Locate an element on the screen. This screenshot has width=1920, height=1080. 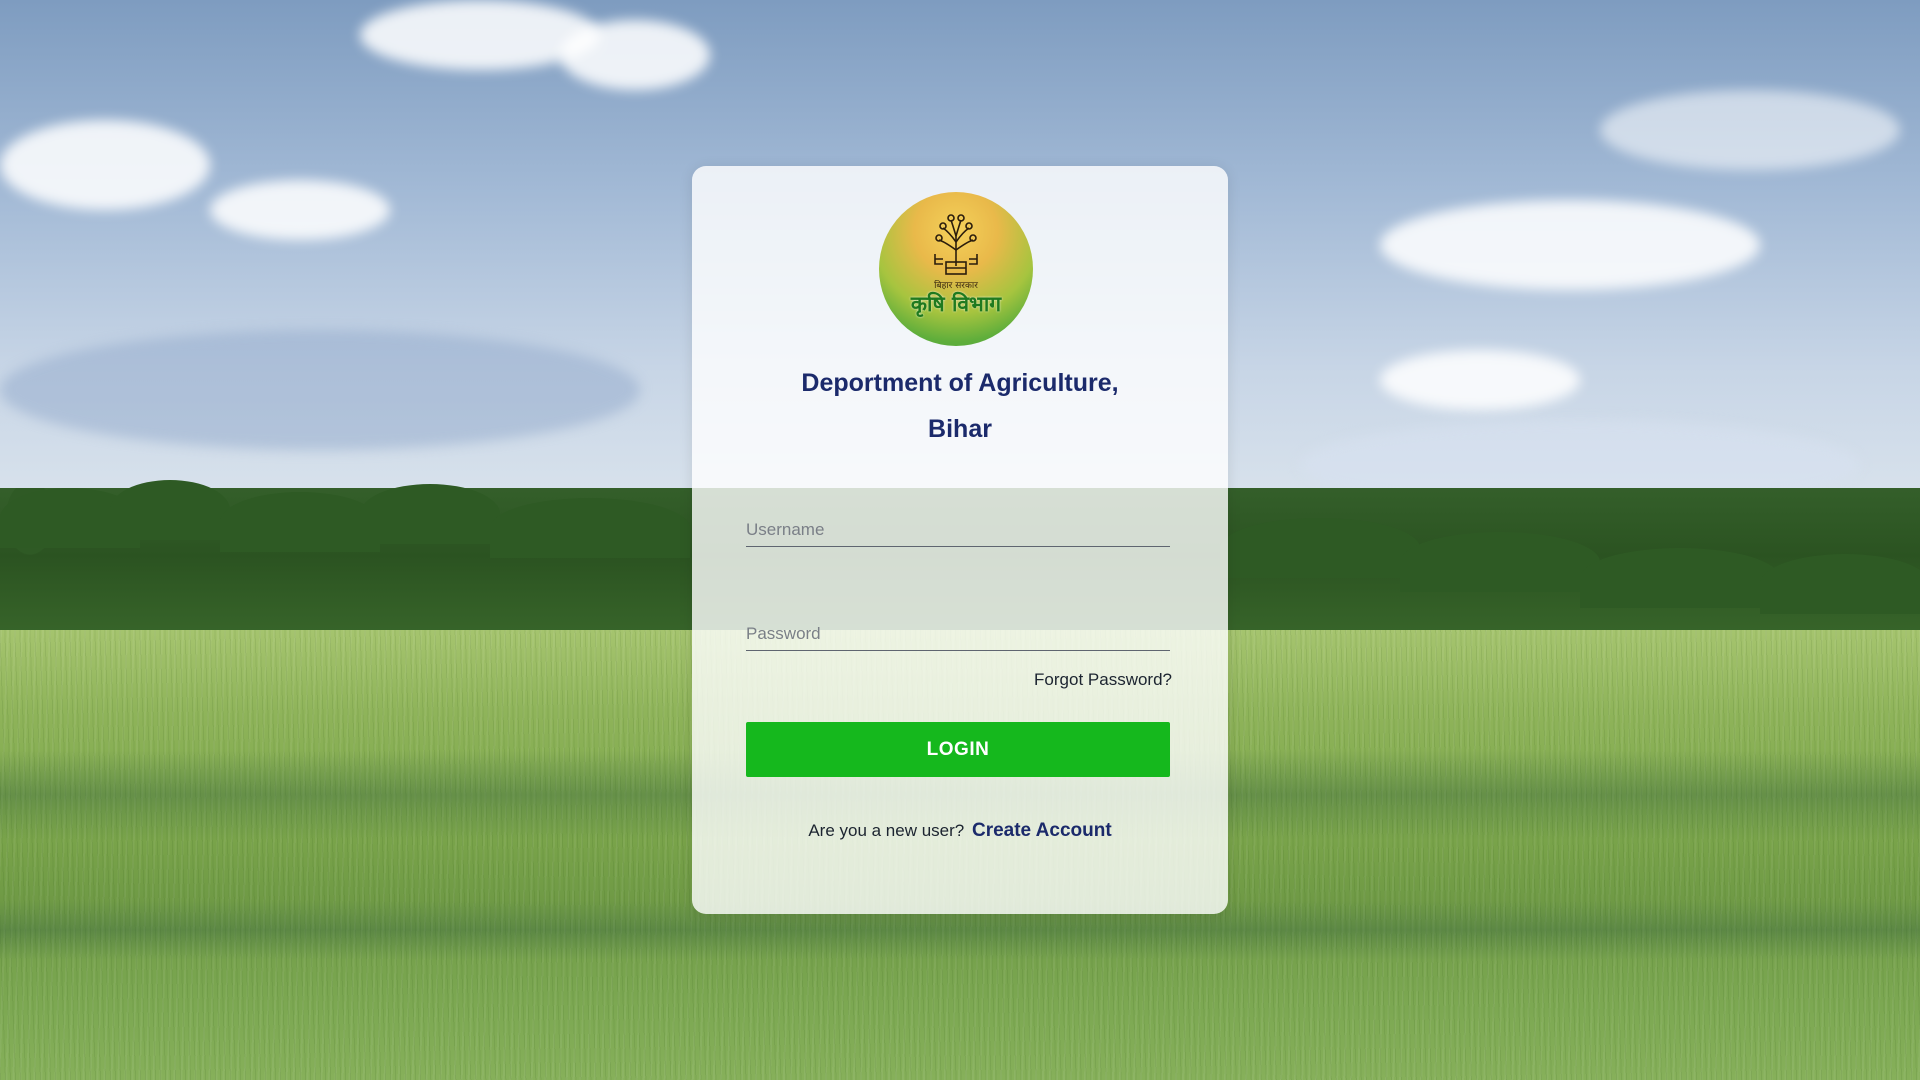
logo-main-text: कृषि विभाग is located at coordinates (956, 304).